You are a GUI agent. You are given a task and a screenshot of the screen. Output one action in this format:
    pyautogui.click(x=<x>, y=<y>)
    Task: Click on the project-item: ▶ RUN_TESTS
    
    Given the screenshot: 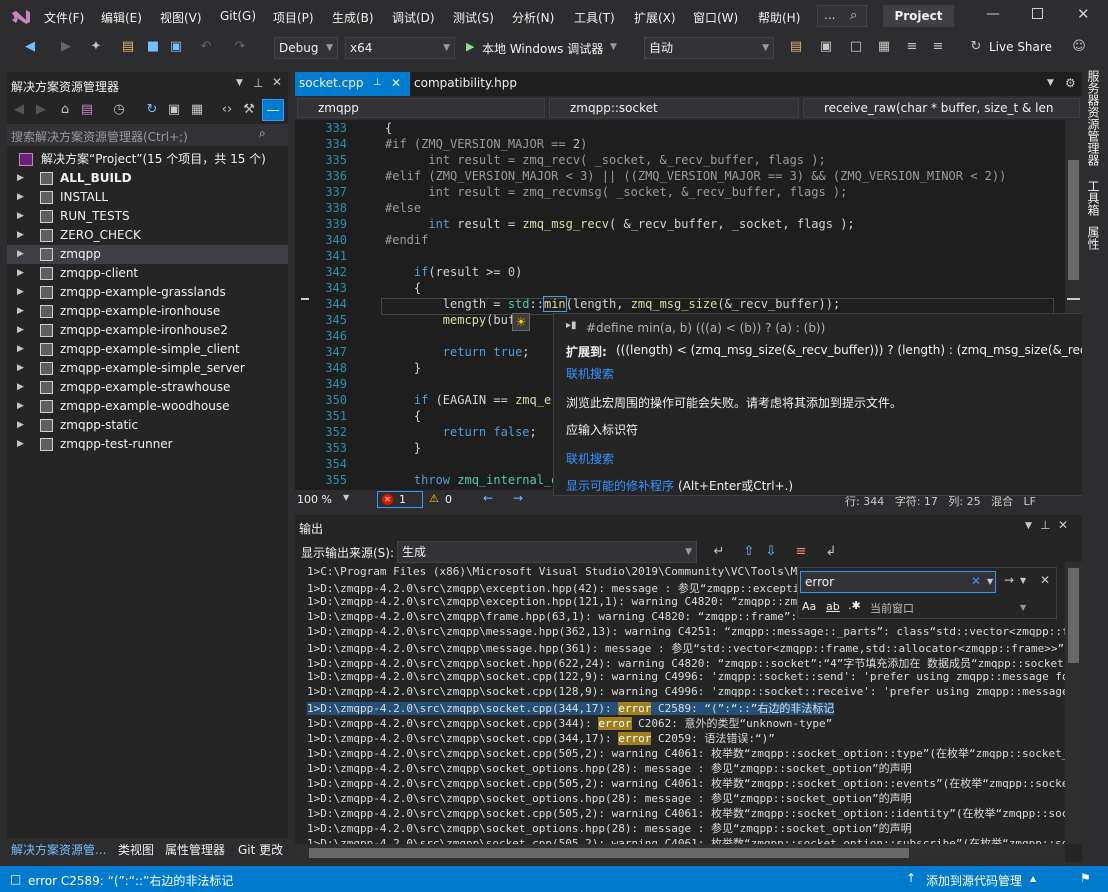 What is the action you would take?
    pyautogui.click(x=147, y=216)
    